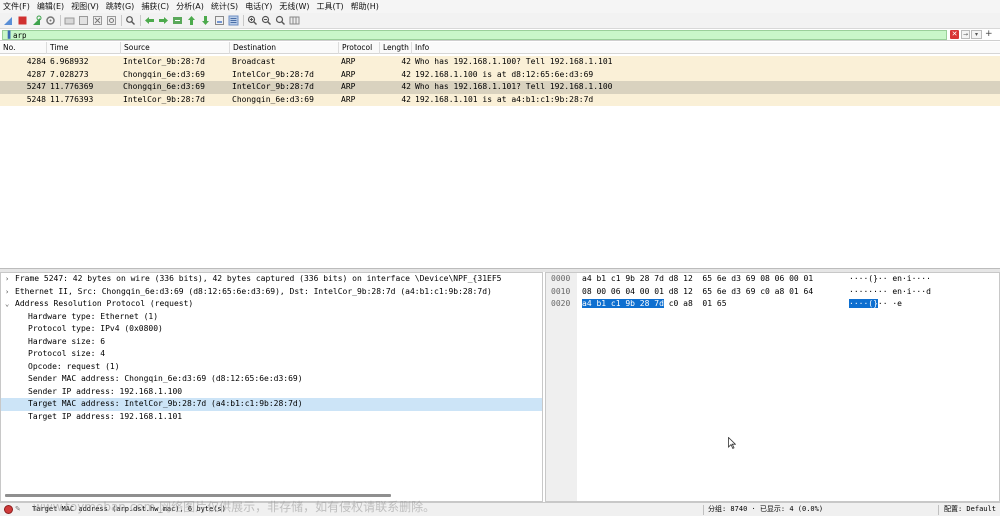 This screenshot has height=516, width=1000. Describe the element at coordinates (234, 507) in the screenshot. I see `watermark-text: www.toymoban.com 网络图片仅供展示，非存储，如有侵权请联系删除。` at that location.